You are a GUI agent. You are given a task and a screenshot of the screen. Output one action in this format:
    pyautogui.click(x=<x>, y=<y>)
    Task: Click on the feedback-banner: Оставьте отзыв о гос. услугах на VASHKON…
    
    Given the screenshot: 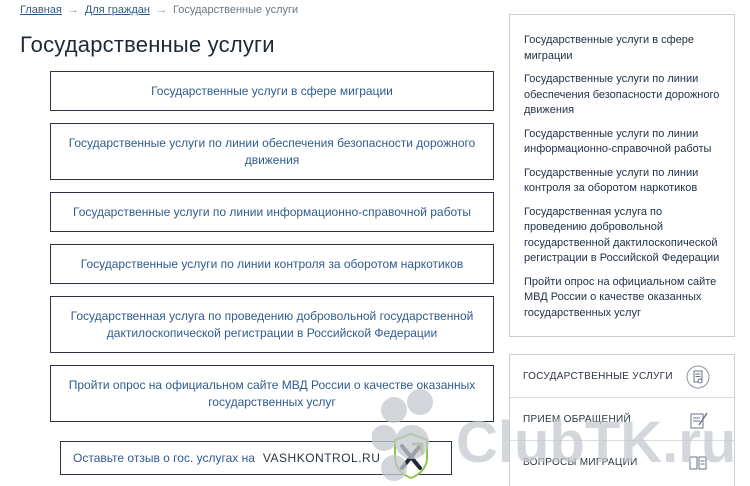 What is the action you would take?
    pyautogui.click(x=256, y=456)
    